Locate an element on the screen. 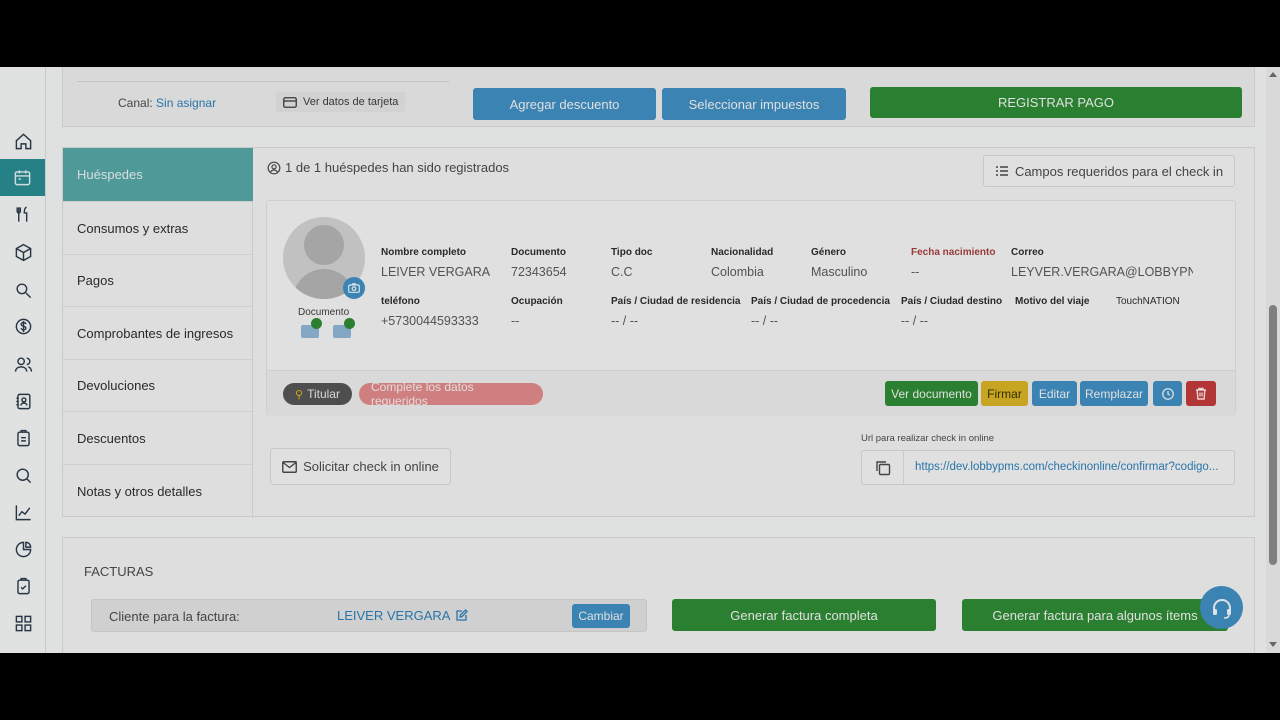 This screenshot has height=720, width=1280. scroll-down-icon is located at coordinates (1273, 644).